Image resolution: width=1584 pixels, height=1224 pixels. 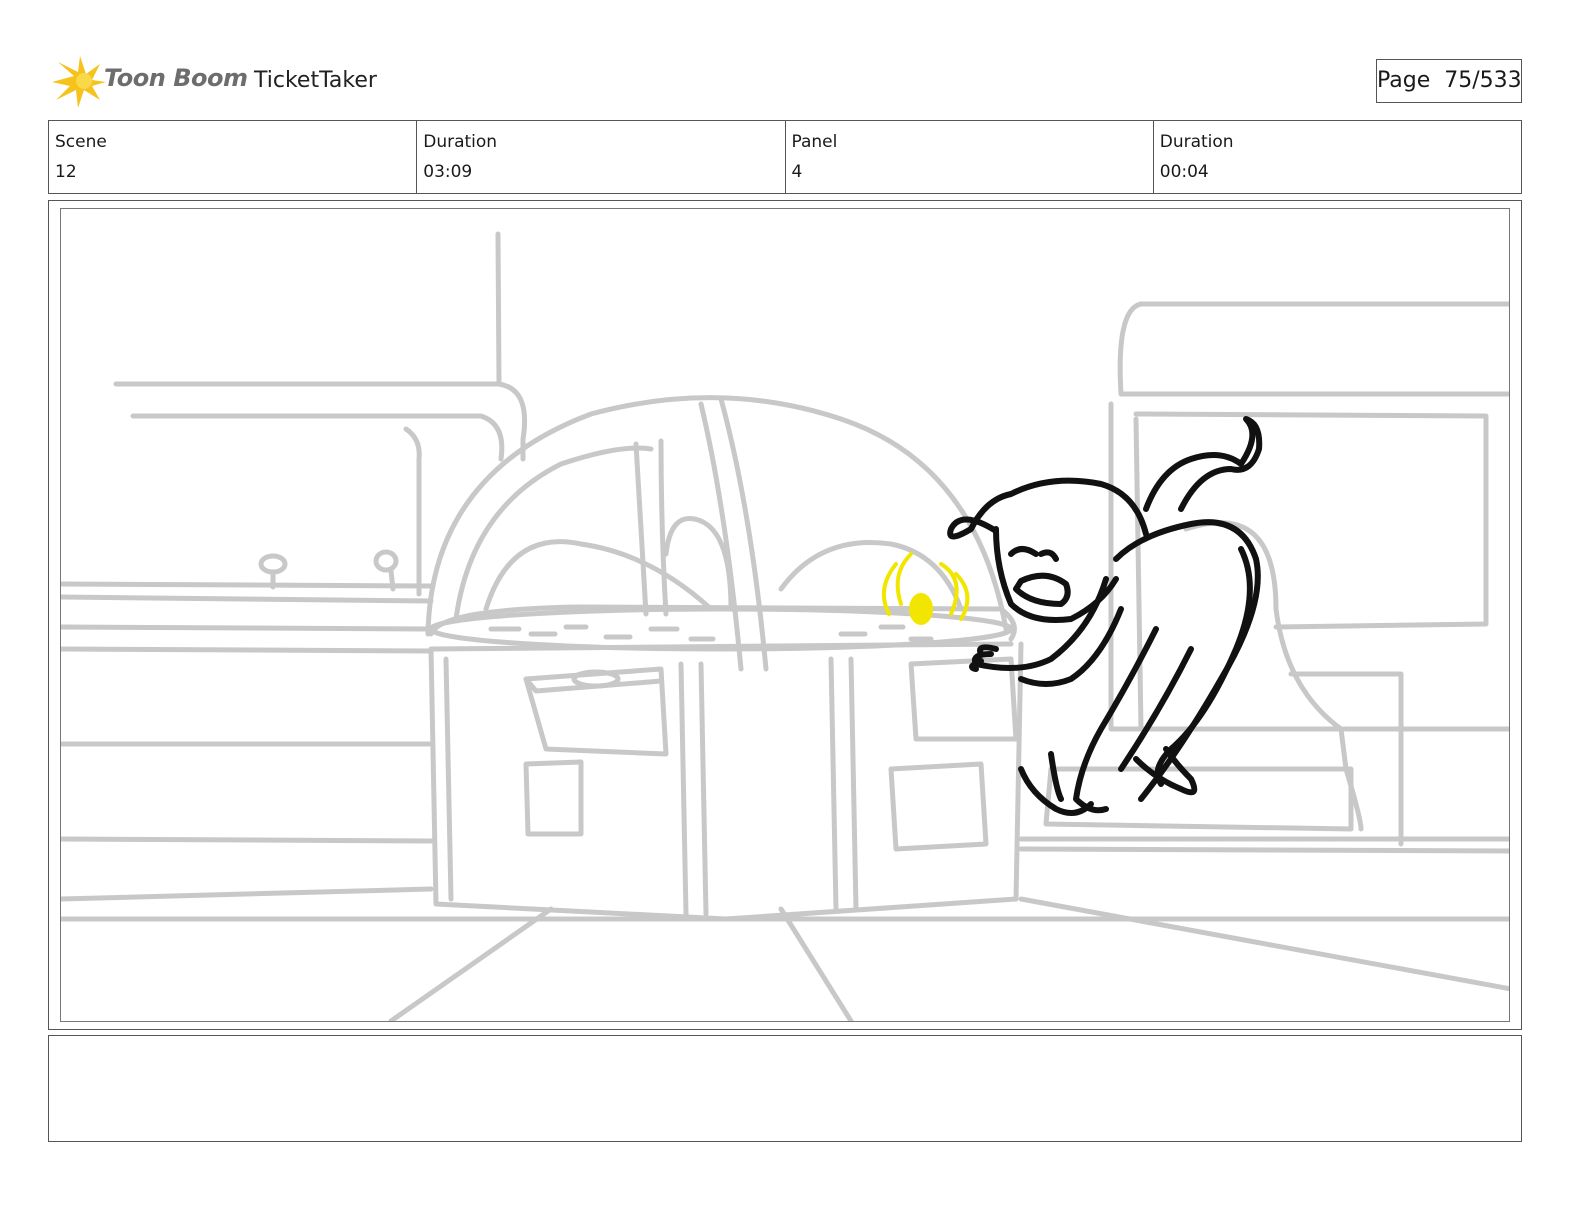 I want to click on page-number: 75/533, so click(x=1483, y=80).